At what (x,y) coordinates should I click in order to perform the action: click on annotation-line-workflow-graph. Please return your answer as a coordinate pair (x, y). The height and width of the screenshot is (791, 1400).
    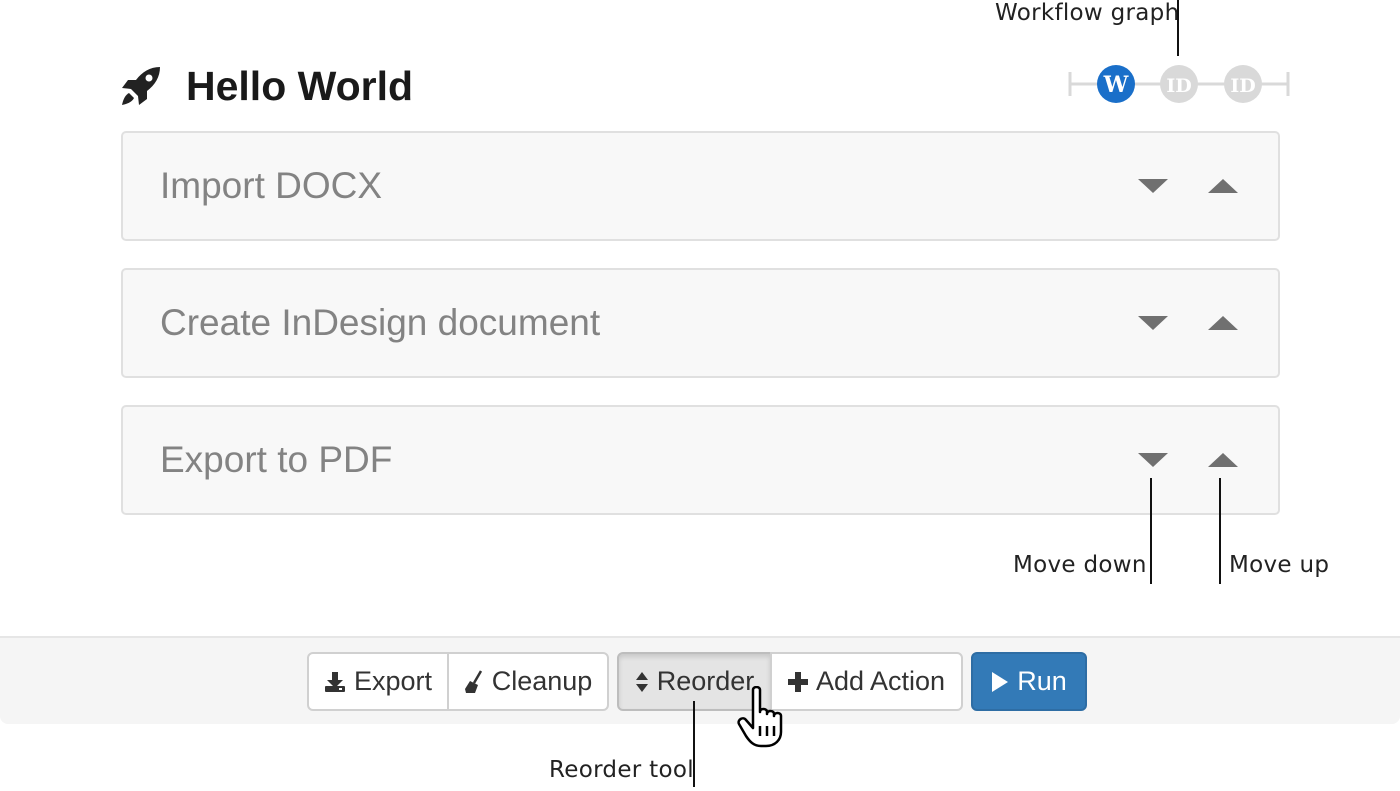
    Looking at the image, I should click on (1178, 28).